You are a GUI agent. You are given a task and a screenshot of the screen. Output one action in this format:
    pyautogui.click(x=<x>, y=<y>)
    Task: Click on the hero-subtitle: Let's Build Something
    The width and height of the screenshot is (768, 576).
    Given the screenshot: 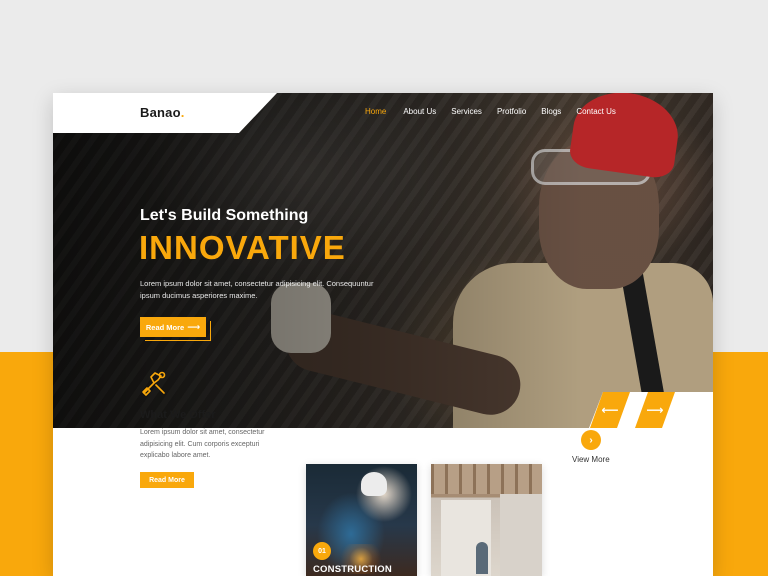 What is the action you would take?
    pyautogui.click(x=224, y=215)
    